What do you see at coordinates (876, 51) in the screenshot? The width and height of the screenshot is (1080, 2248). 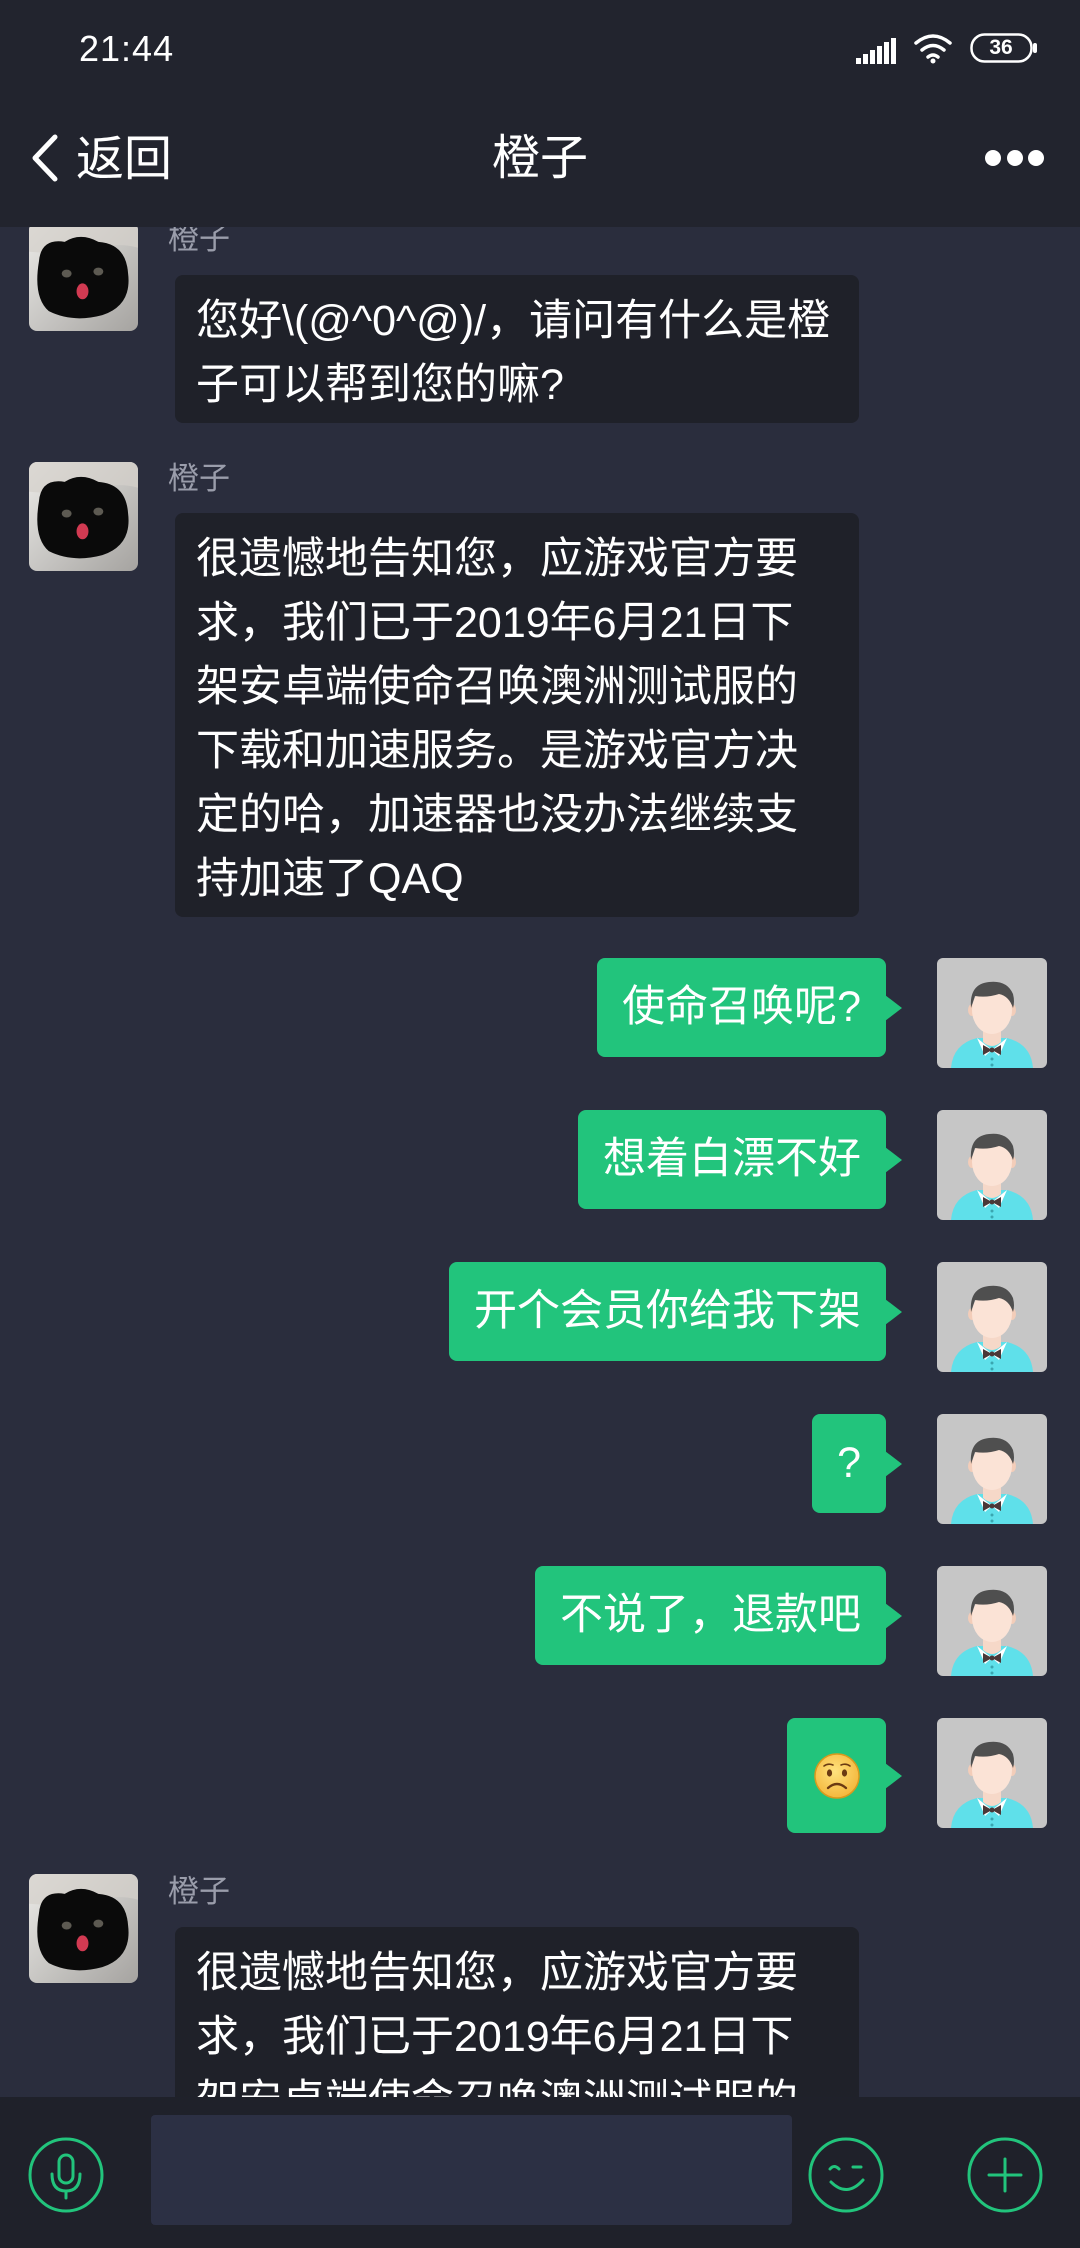 I see `signal-icon` at bounding box center [876, 51].